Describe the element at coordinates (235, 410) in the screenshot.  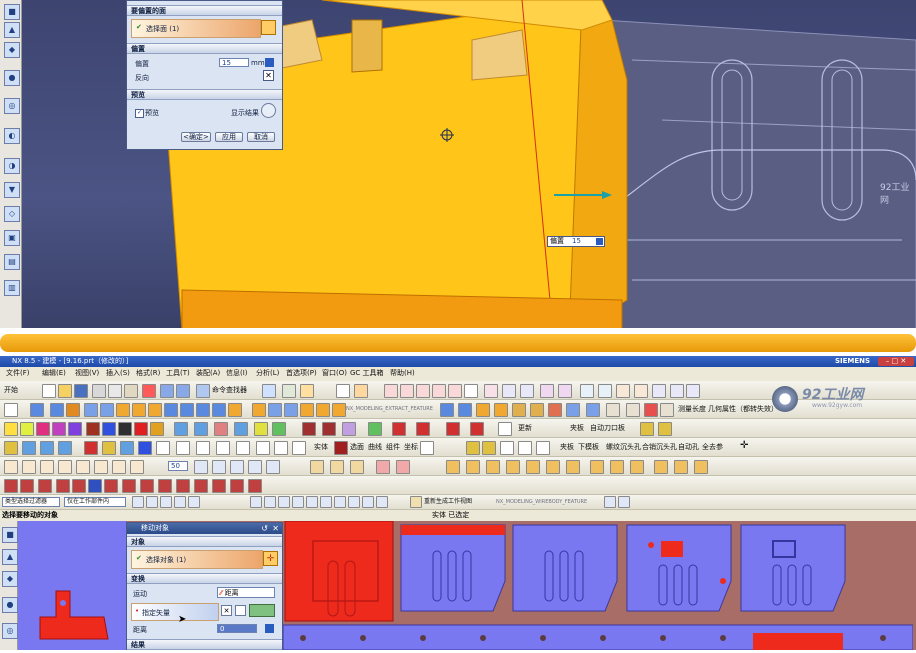
I see `pattern-icon` at that location.